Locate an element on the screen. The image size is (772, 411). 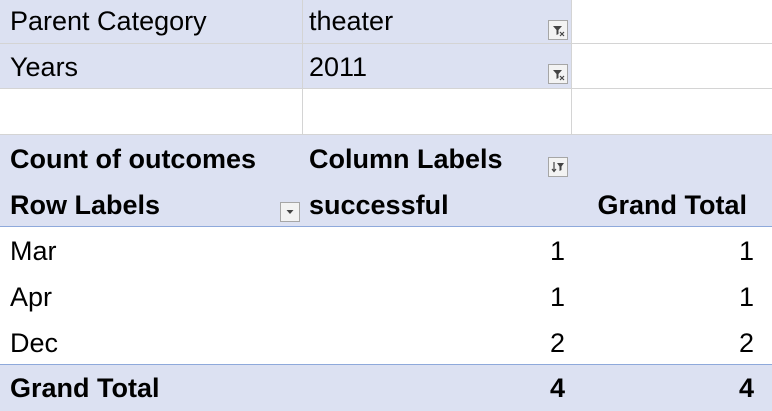
grand-total-column-header: Grand Total is located at coordinates (672, 205).